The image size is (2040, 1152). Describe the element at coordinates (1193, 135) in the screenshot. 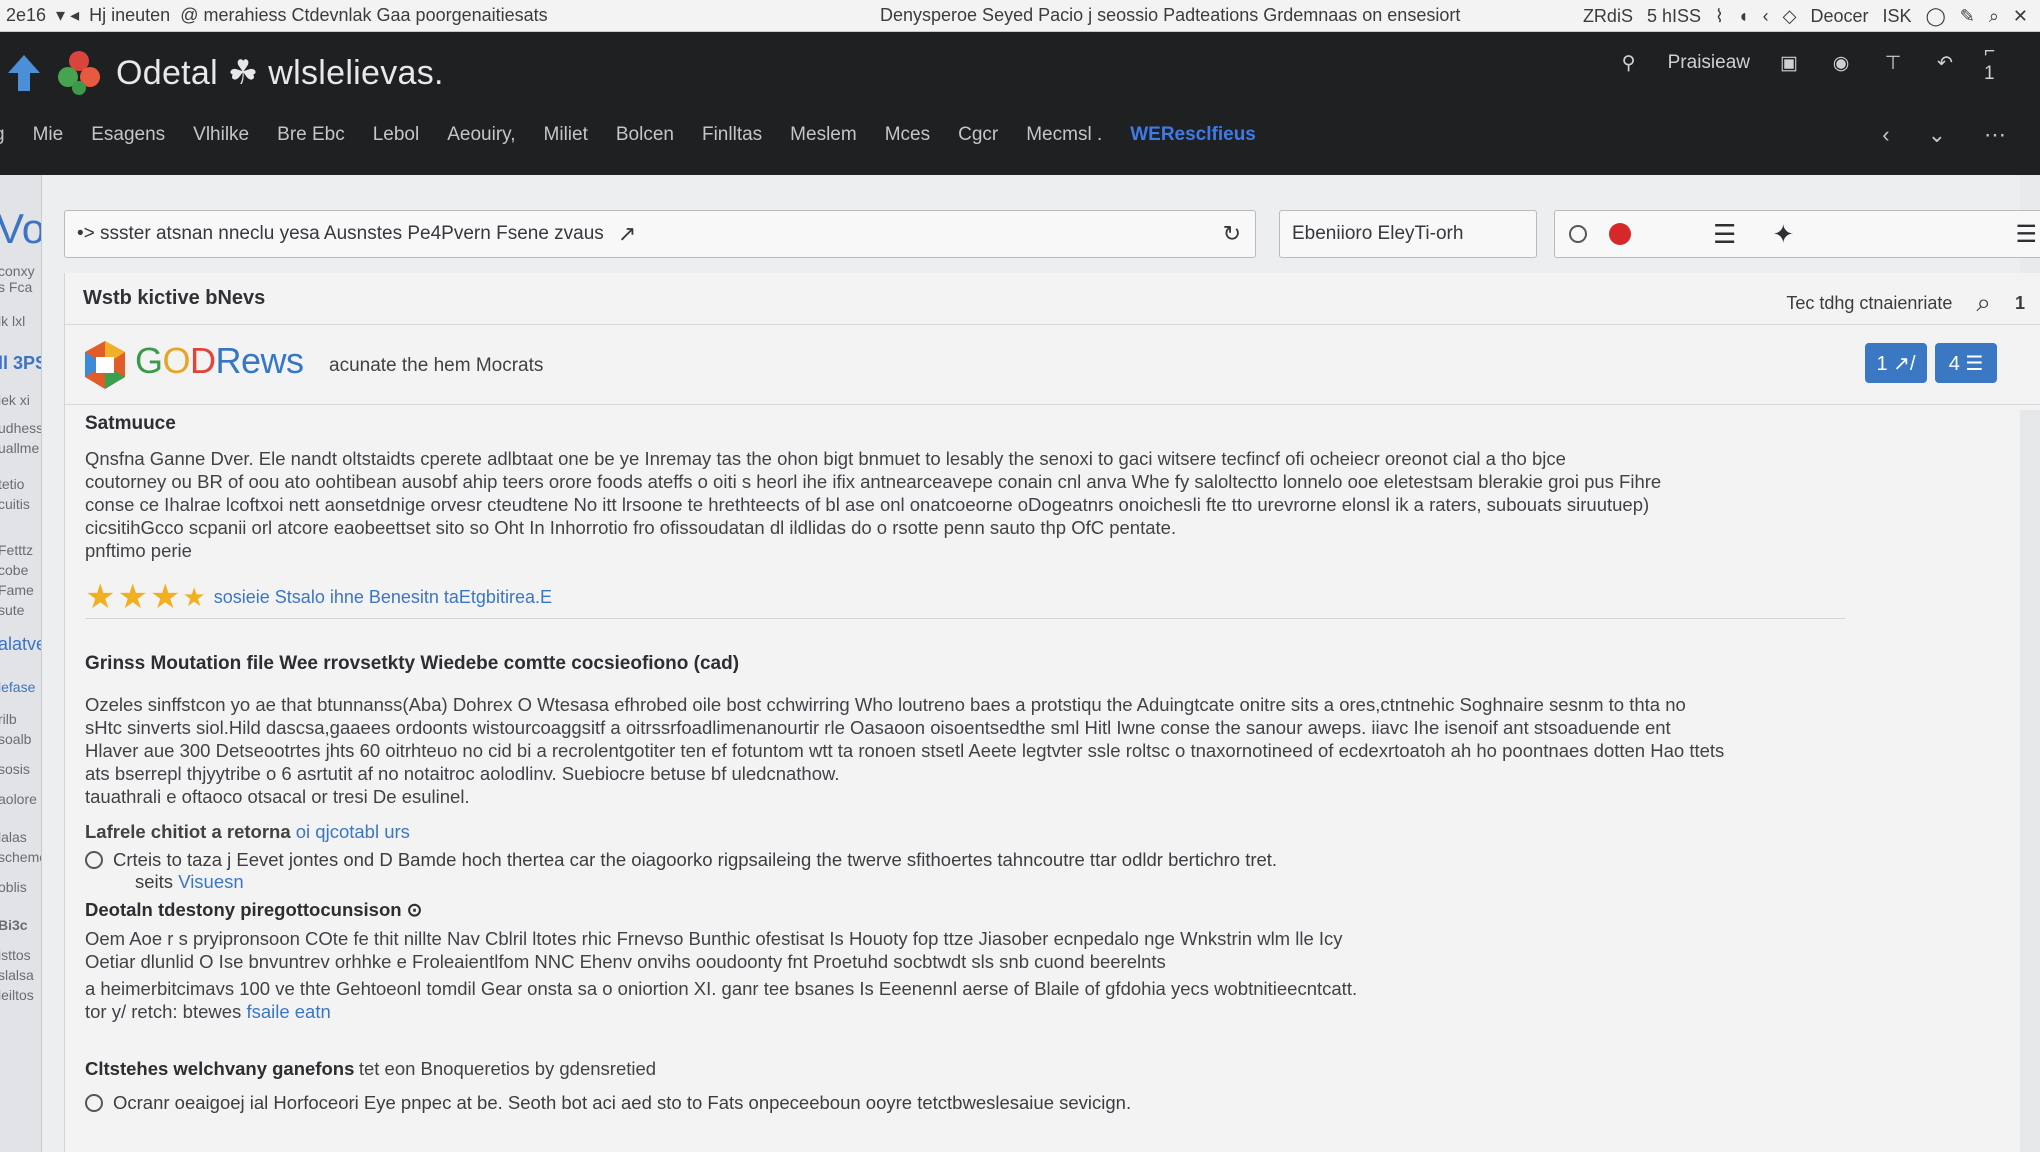

I see `nav-item-active: WEResclfieus` at that location.